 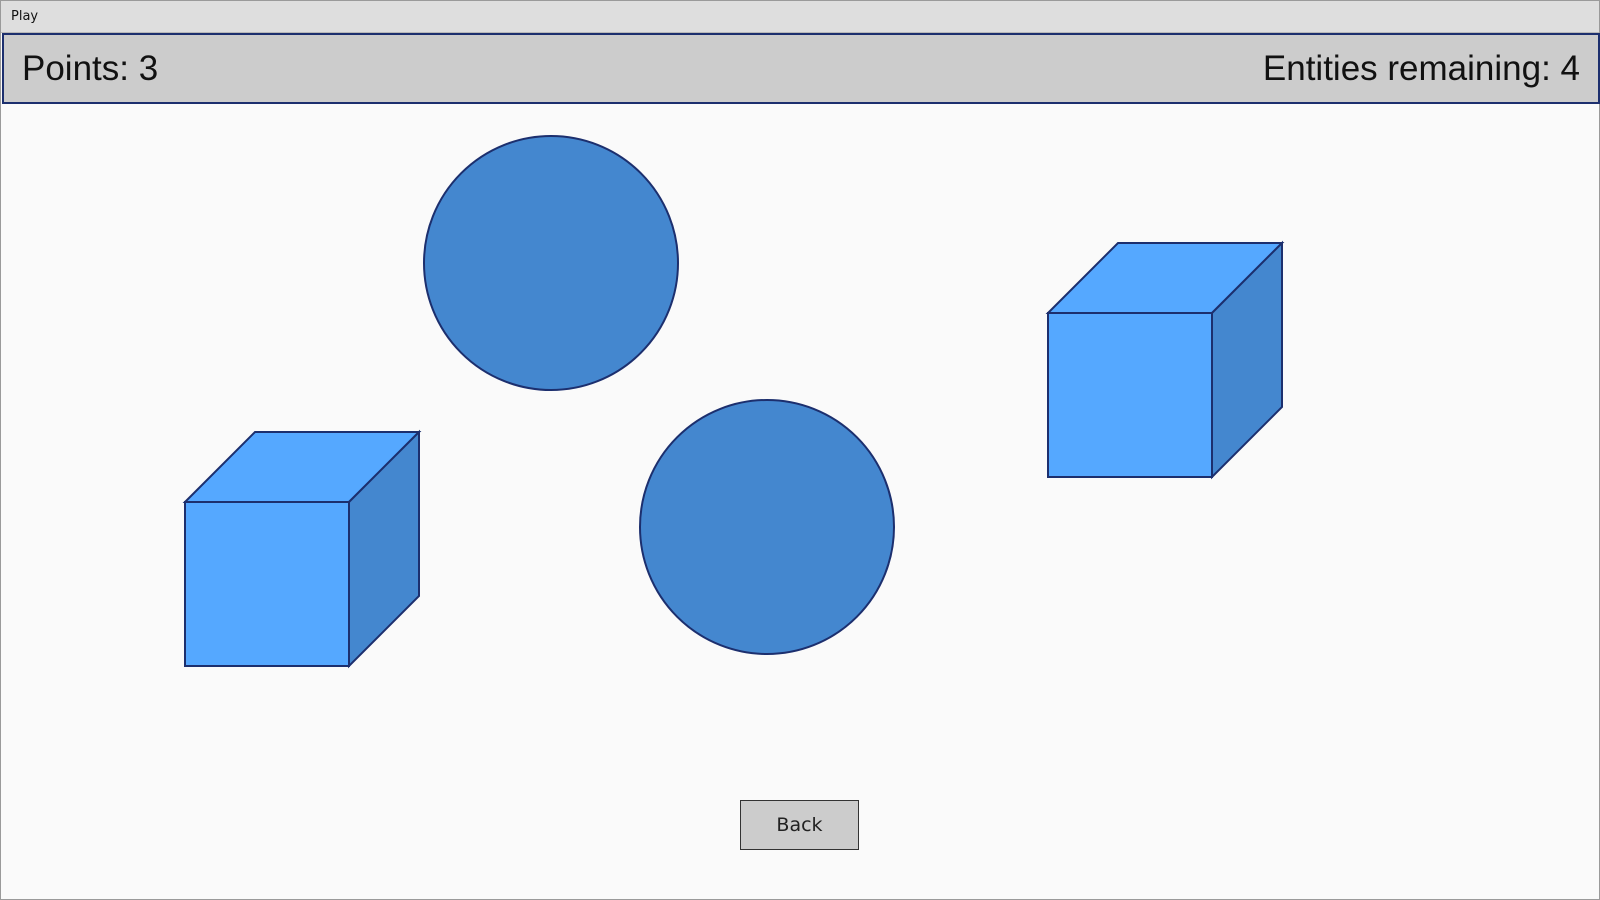 What do you see at coordinates (801, 68) in the screenshot?
I see `score-bar: Points: 3 Entities remaining: 4` at bounding box center [801, 68].